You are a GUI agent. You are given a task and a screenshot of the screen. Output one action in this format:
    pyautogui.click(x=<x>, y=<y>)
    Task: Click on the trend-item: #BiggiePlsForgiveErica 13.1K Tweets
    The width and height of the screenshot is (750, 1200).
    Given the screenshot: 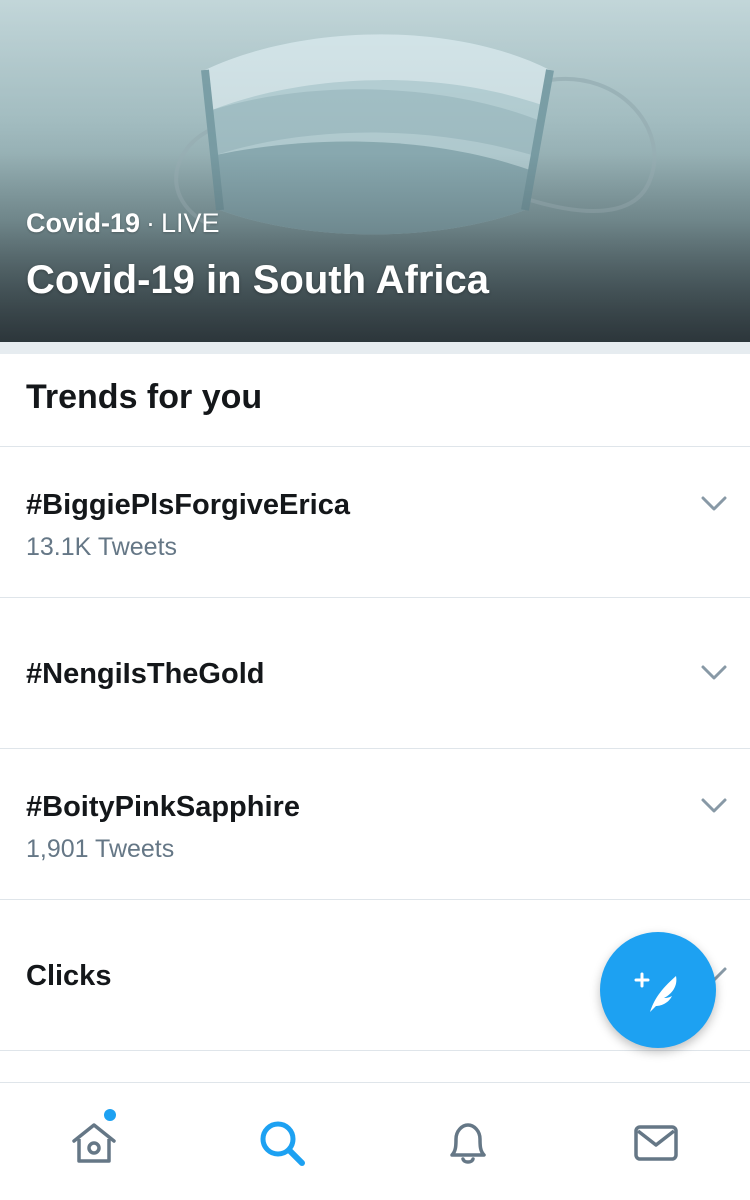 What is the action you would take?
    pyautogui.click(x=375, y=522)
    